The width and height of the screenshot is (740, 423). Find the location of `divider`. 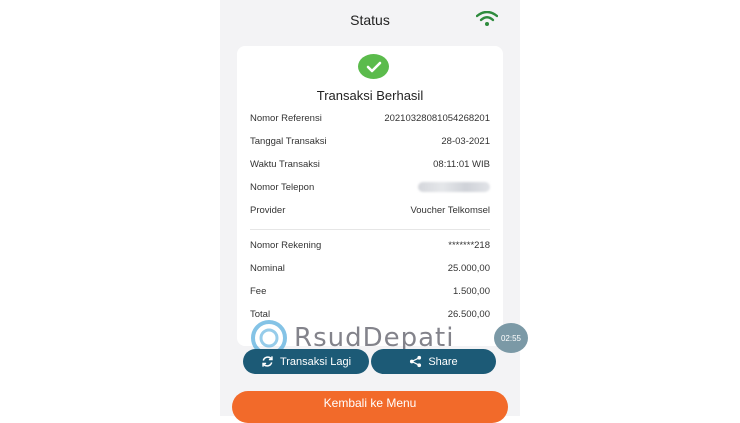

divider is located at coordinates (370, 229).